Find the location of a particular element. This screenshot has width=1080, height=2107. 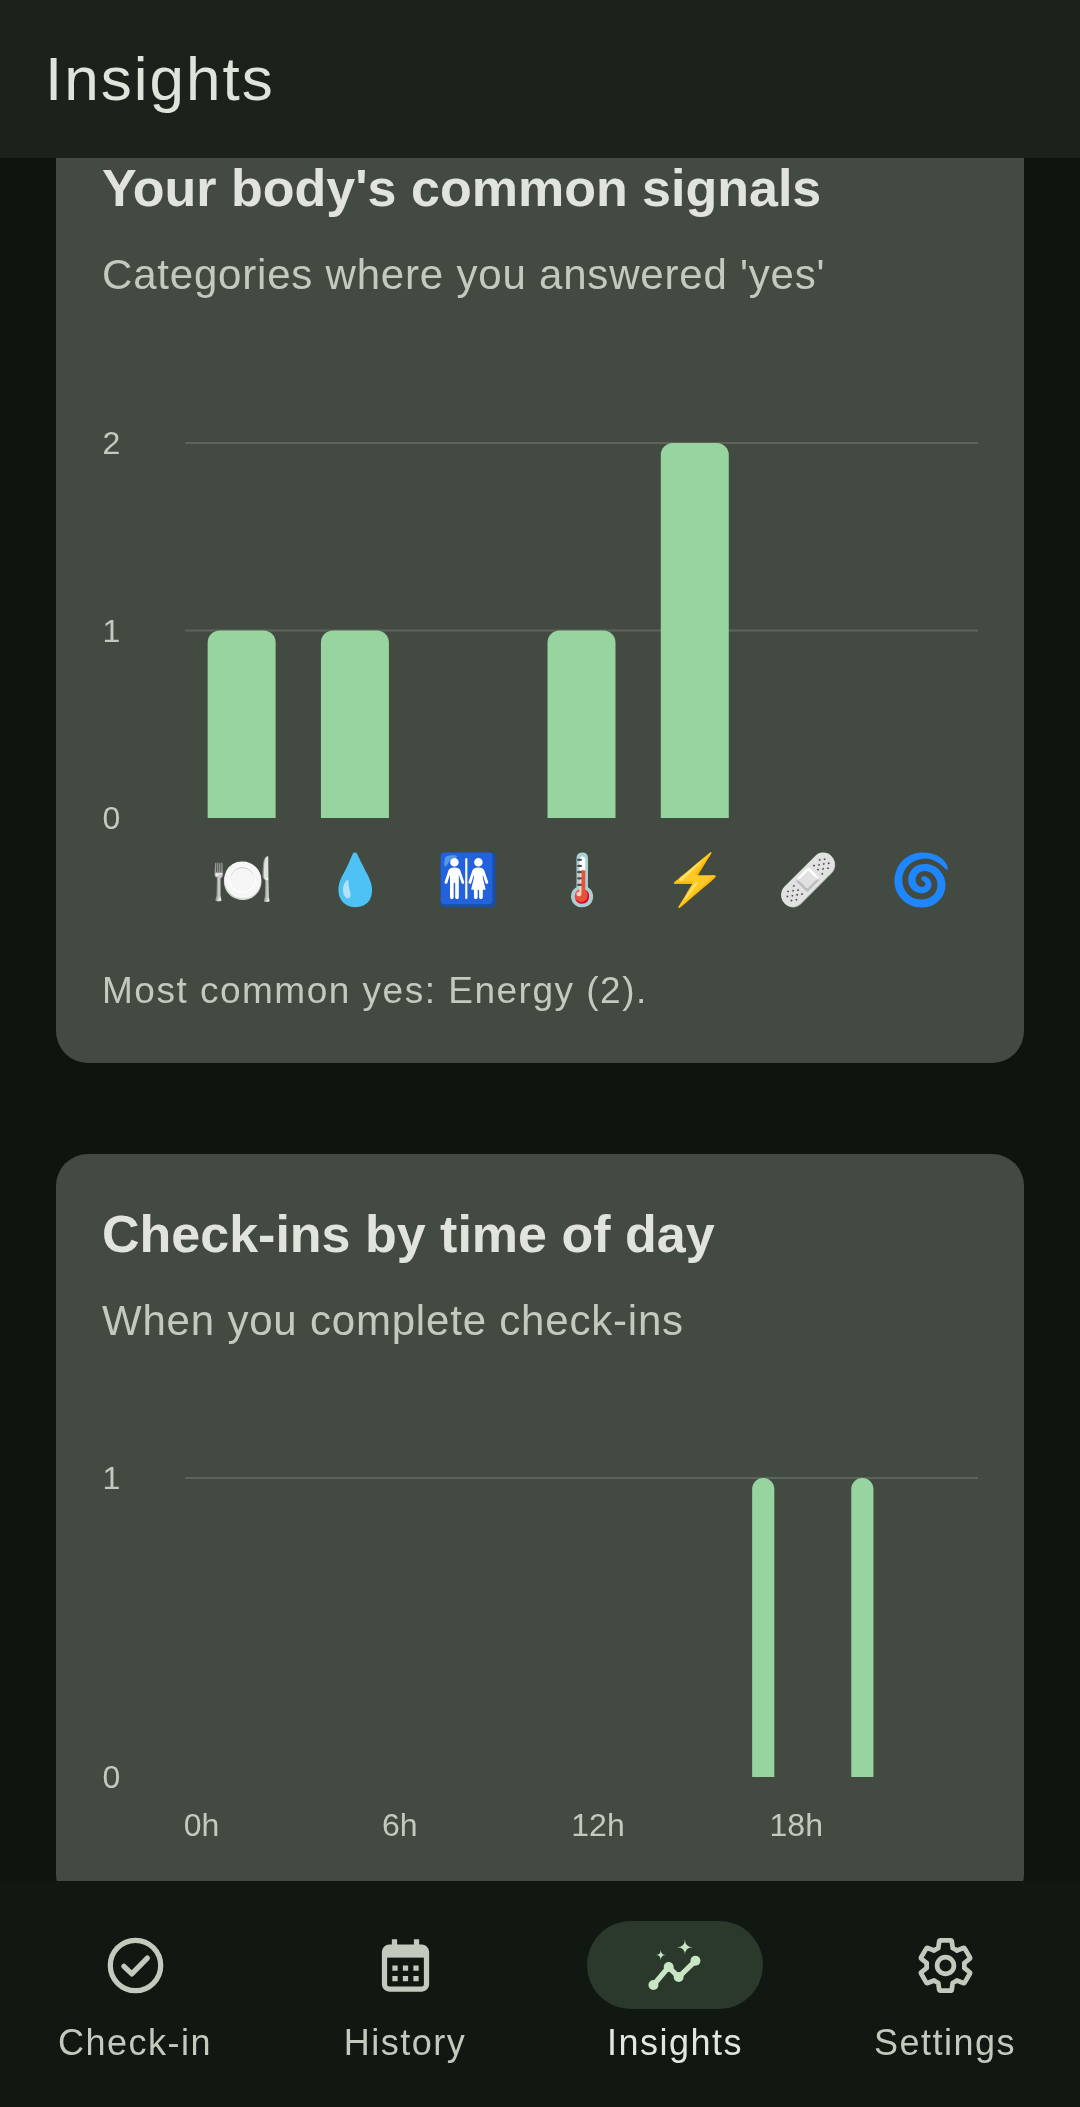

card-subtitle: When you complete check-ins is located at coordinates (393, 1321).